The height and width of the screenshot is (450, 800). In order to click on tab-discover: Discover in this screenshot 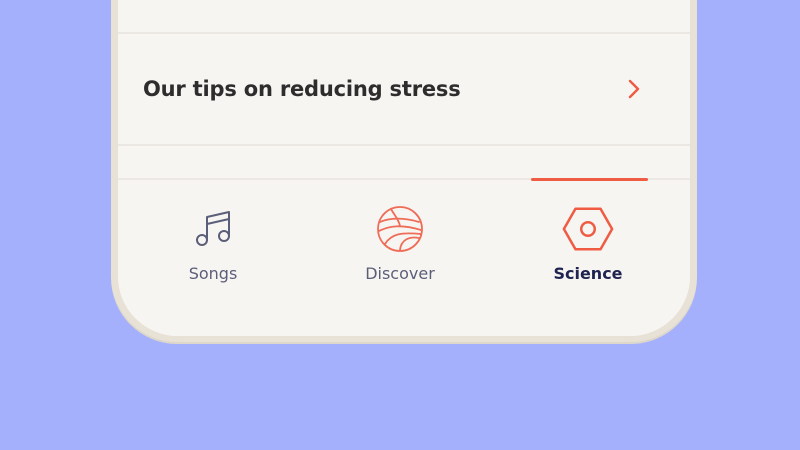, I will do `click(400, 245)`.